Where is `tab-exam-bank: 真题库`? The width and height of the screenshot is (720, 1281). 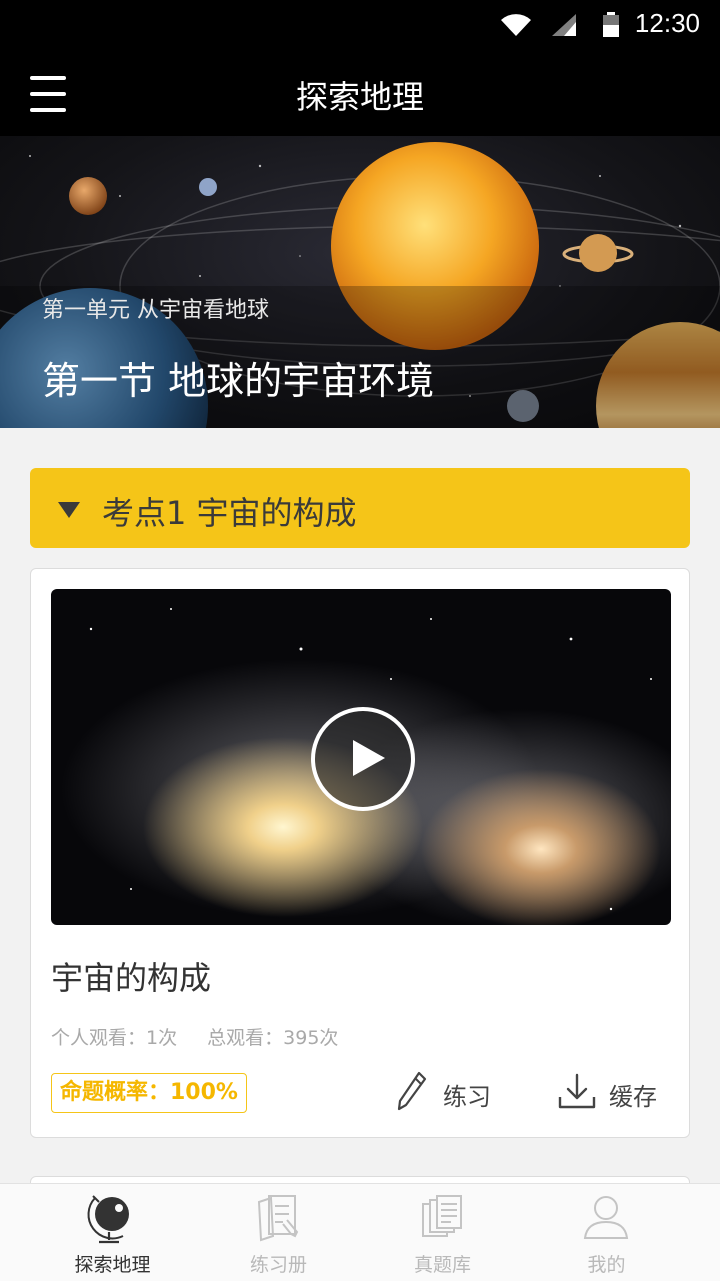 tab-exam-bank: 真题库 is located at coordinates (442, 1232).